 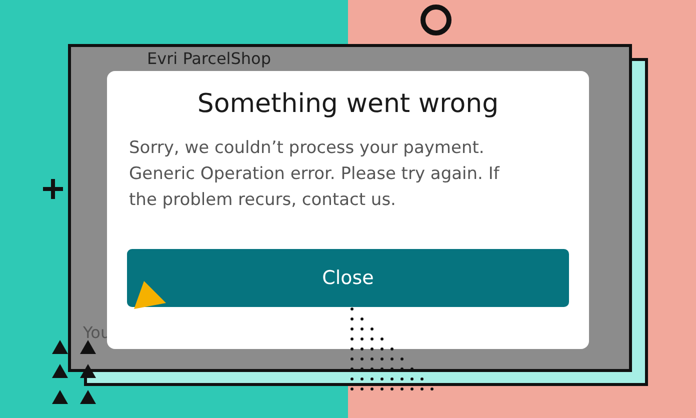 What do you see at coordinates (209, 59) in the screenshot?
I see `app-title: Evri ParcelShop` at bounding box center [209, 59].